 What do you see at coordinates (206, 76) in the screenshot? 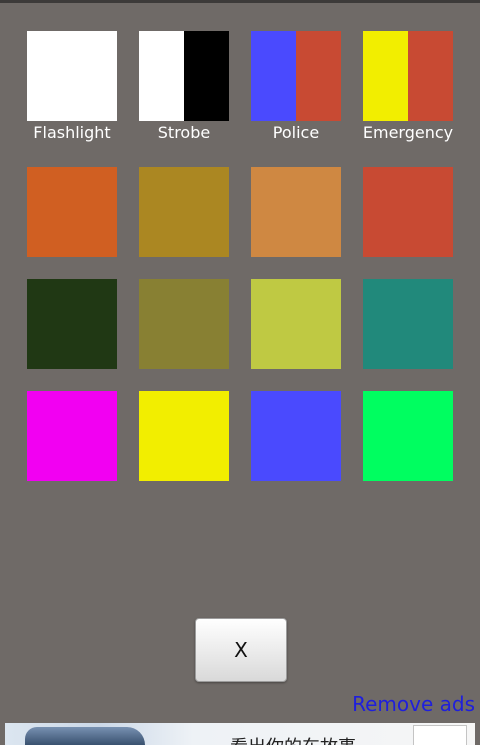
I see `strobe-right-swatch` at bounding box center [206, 76].